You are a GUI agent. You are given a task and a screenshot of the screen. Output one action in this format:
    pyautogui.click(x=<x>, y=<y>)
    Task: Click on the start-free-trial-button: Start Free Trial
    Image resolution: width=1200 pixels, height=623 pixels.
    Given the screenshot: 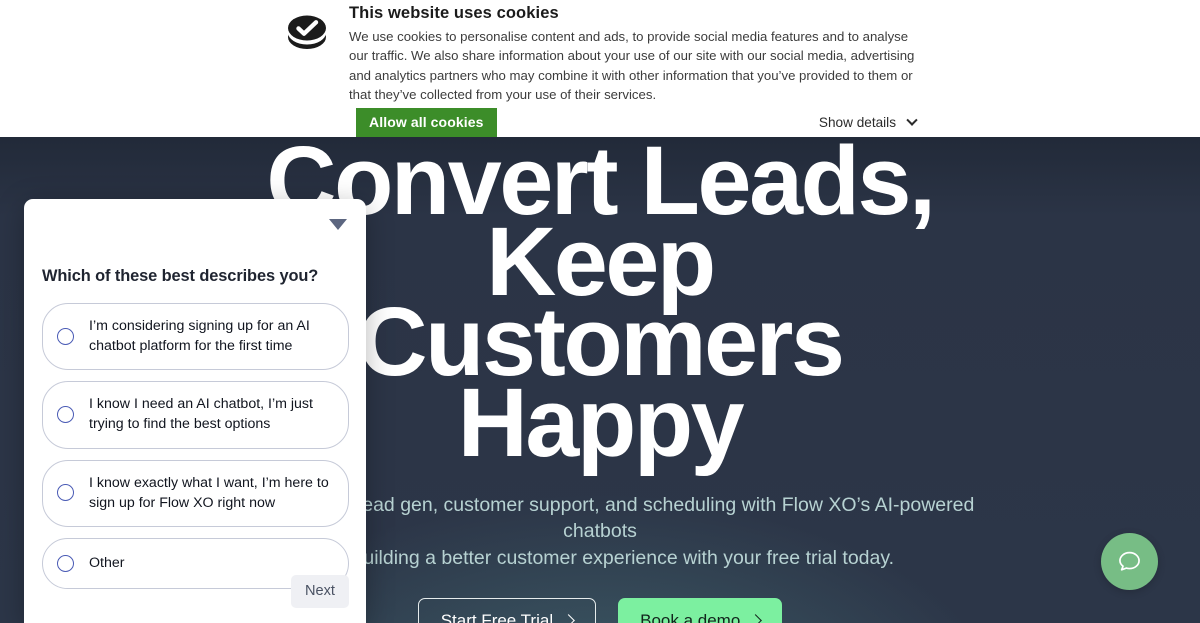 What is the action you would take?
    pyautogui.click(x=507, y=610)
    